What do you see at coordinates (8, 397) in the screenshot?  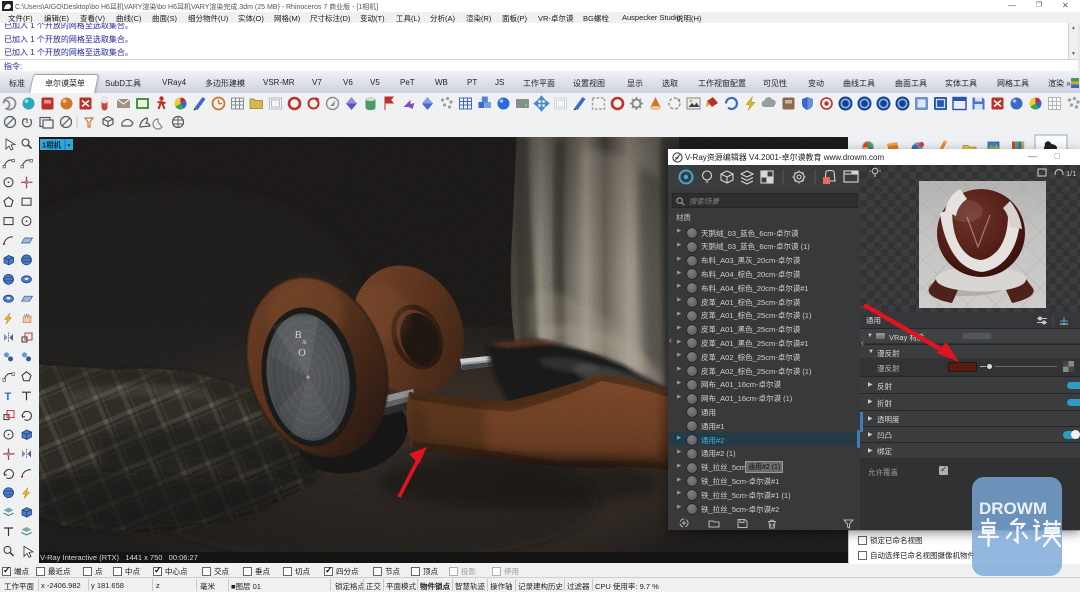 I see `svg-text: T` at bounding box center [8, 397].